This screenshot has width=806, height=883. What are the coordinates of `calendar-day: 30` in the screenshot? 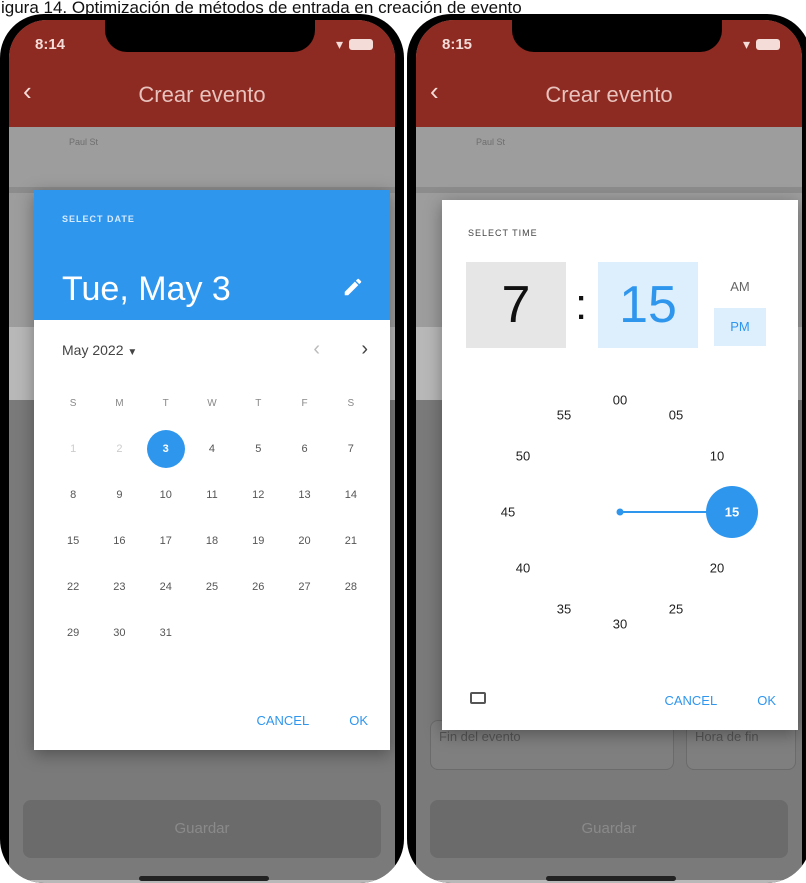 It's located at (119, 633).